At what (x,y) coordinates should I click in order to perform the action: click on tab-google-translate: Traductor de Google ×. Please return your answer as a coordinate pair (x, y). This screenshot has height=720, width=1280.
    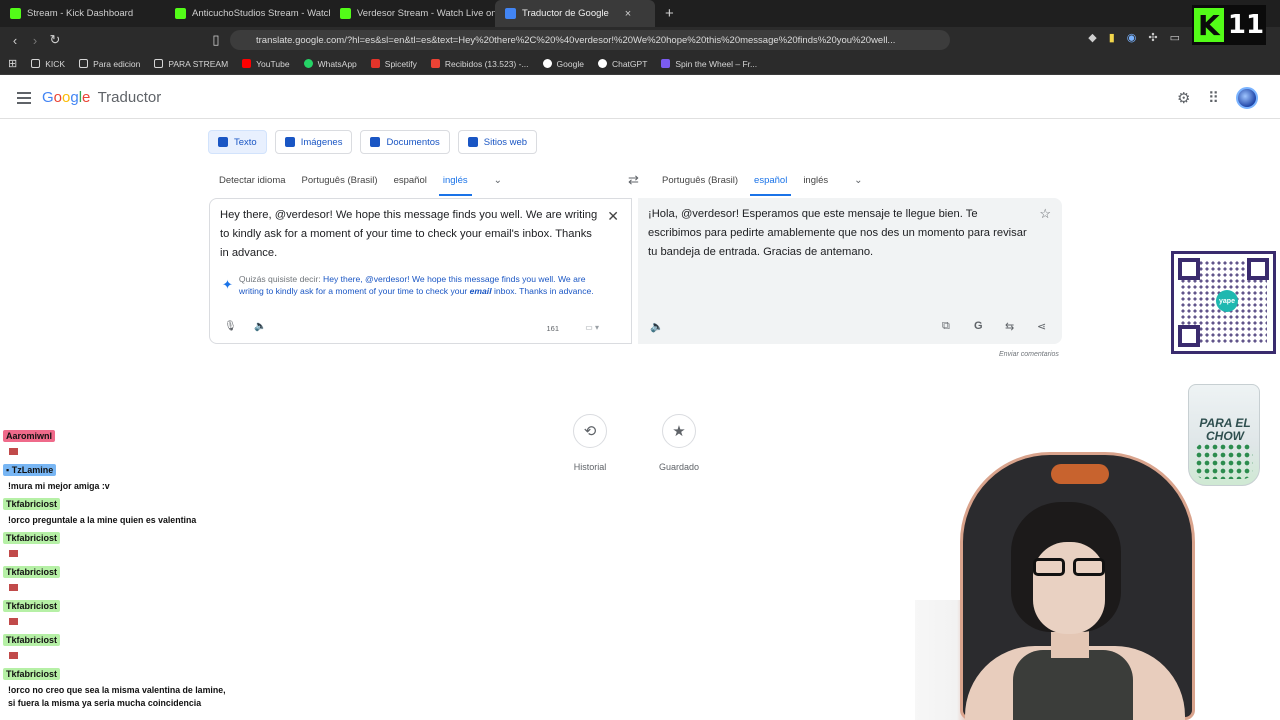
    Looking at the image, I should click on (575, 13).